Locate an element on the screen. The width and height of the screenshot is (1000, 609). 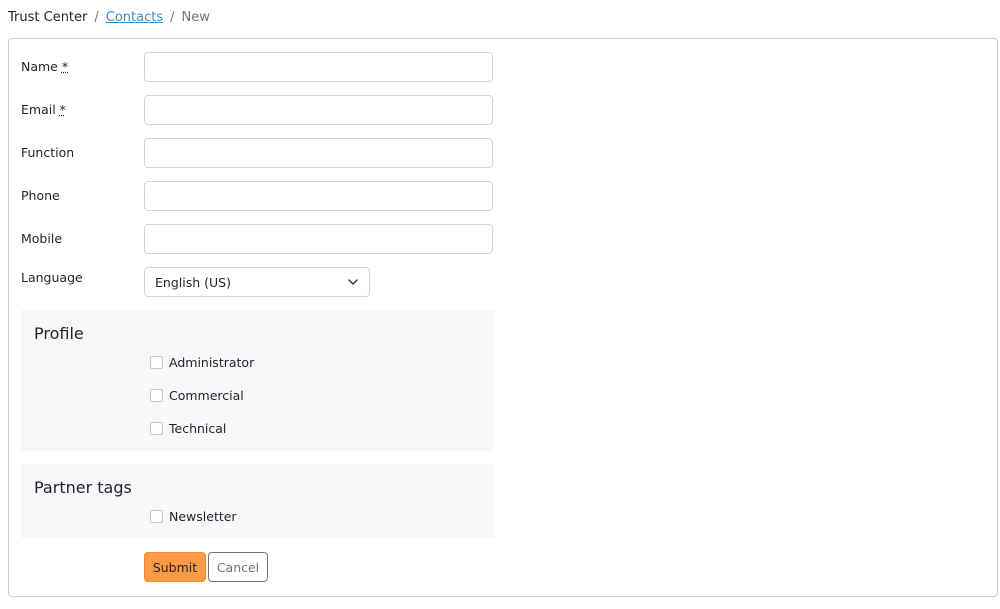
newsletter-label: Newsletter is located at coordinates (203, 516).